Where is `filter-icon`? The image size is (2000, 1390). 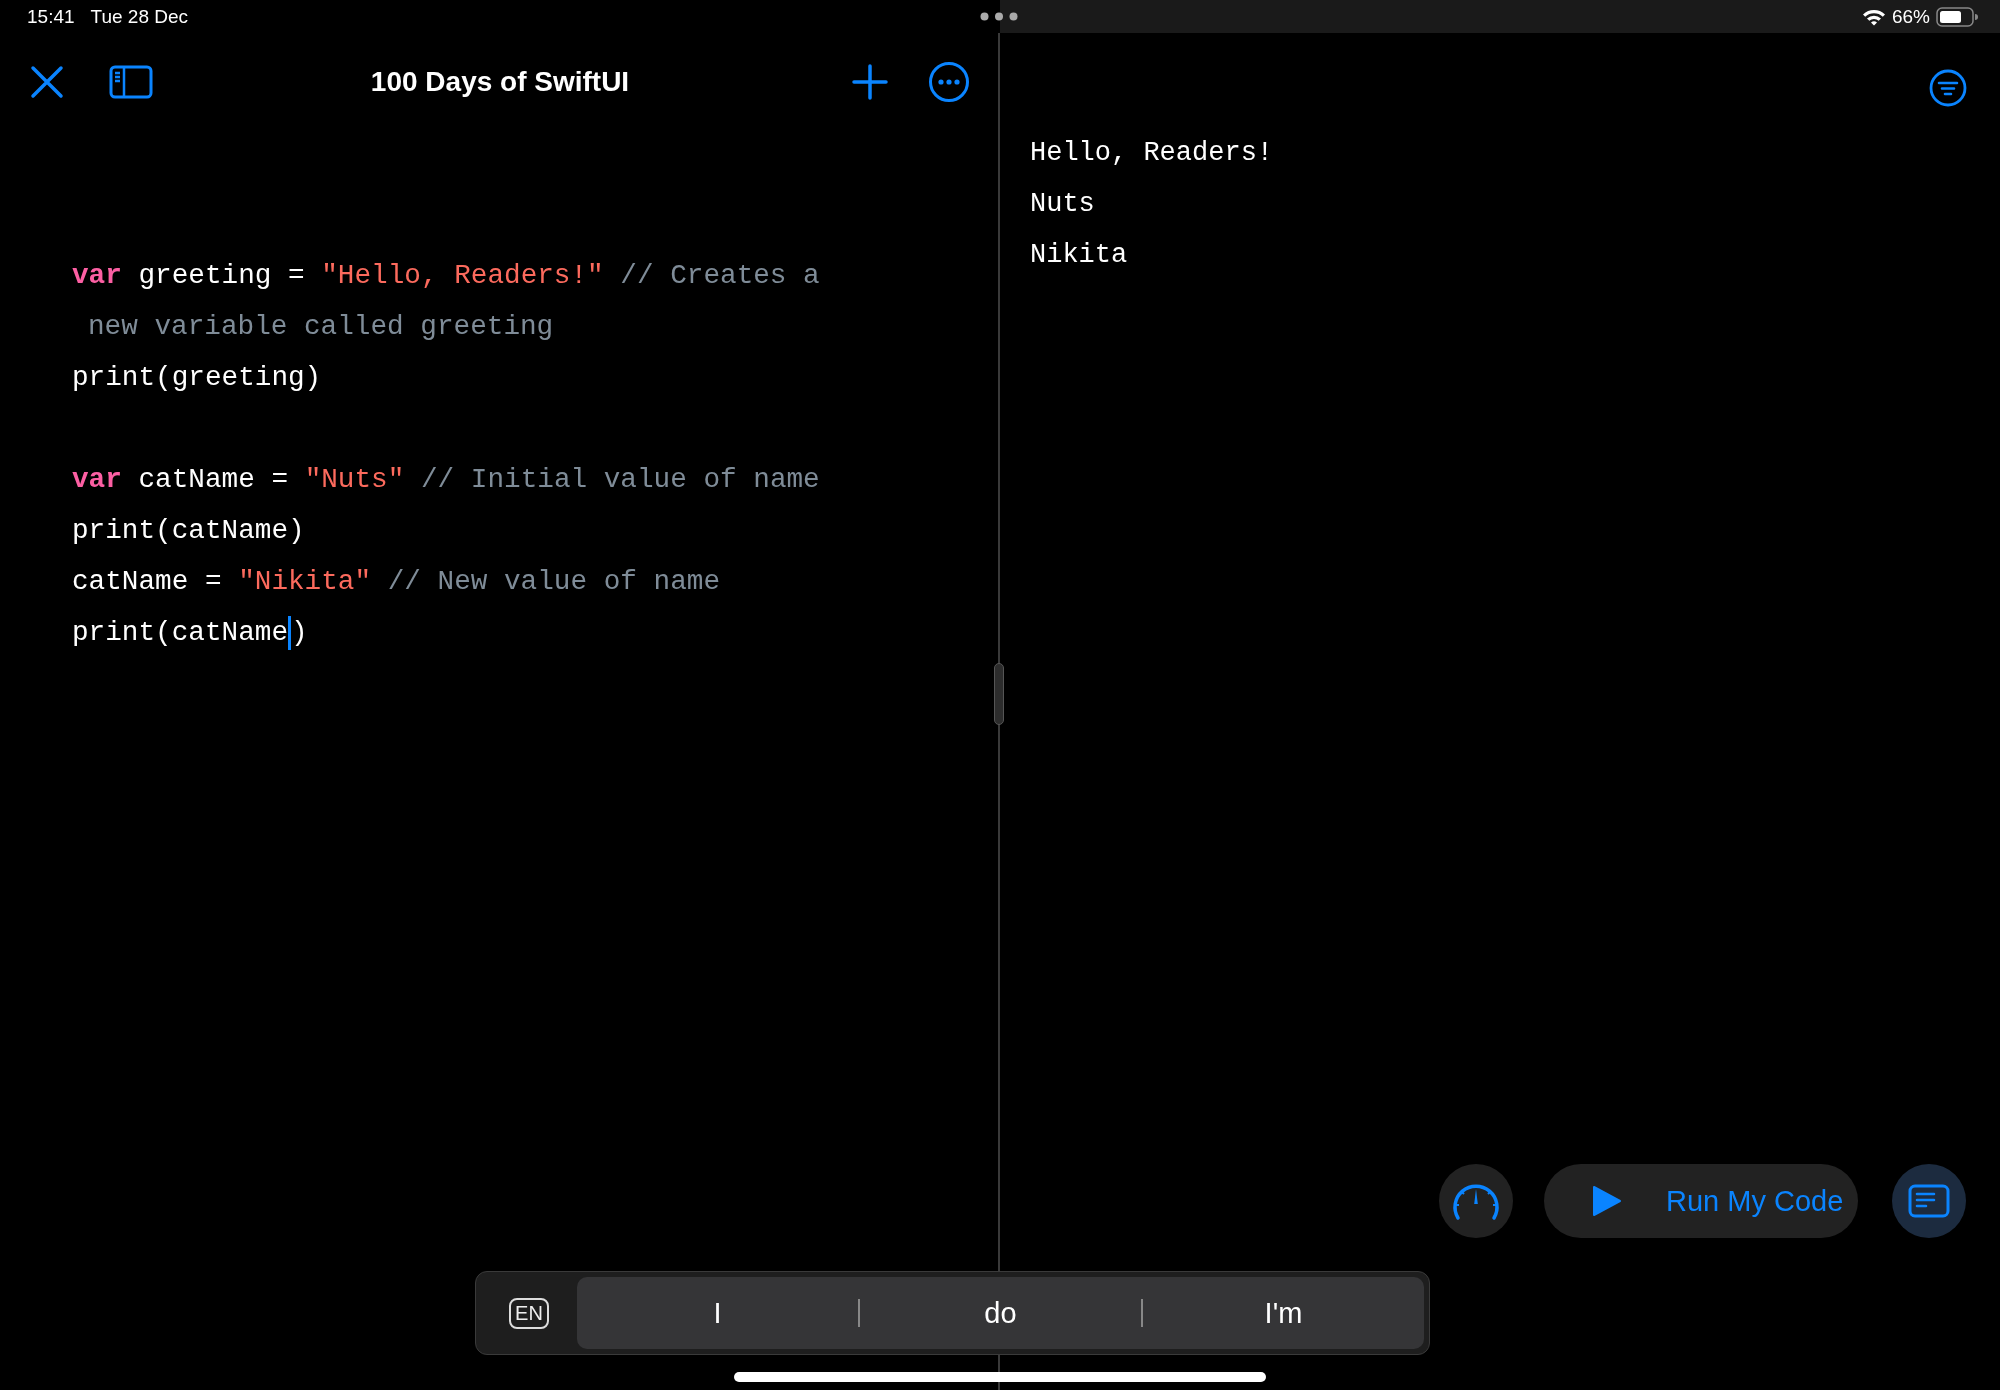
filter-icon is located at coordinates (1948, 87).